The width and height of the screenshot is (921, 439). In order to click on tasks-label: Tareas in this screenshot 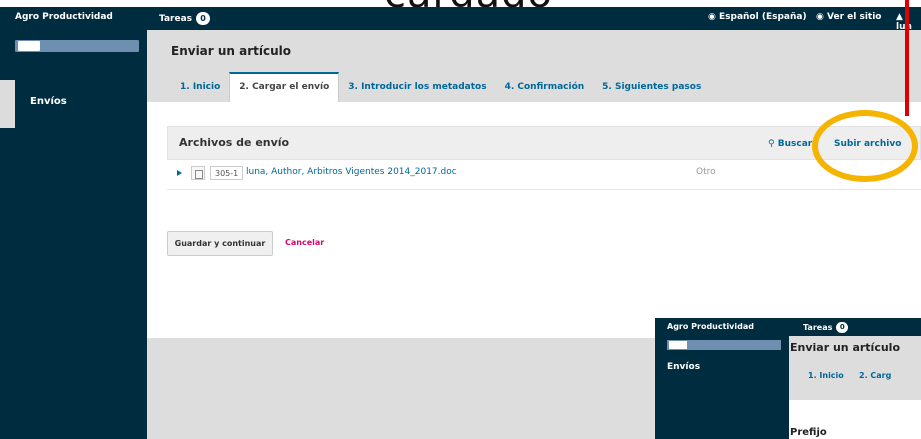, I will do `click(176, 19)`.